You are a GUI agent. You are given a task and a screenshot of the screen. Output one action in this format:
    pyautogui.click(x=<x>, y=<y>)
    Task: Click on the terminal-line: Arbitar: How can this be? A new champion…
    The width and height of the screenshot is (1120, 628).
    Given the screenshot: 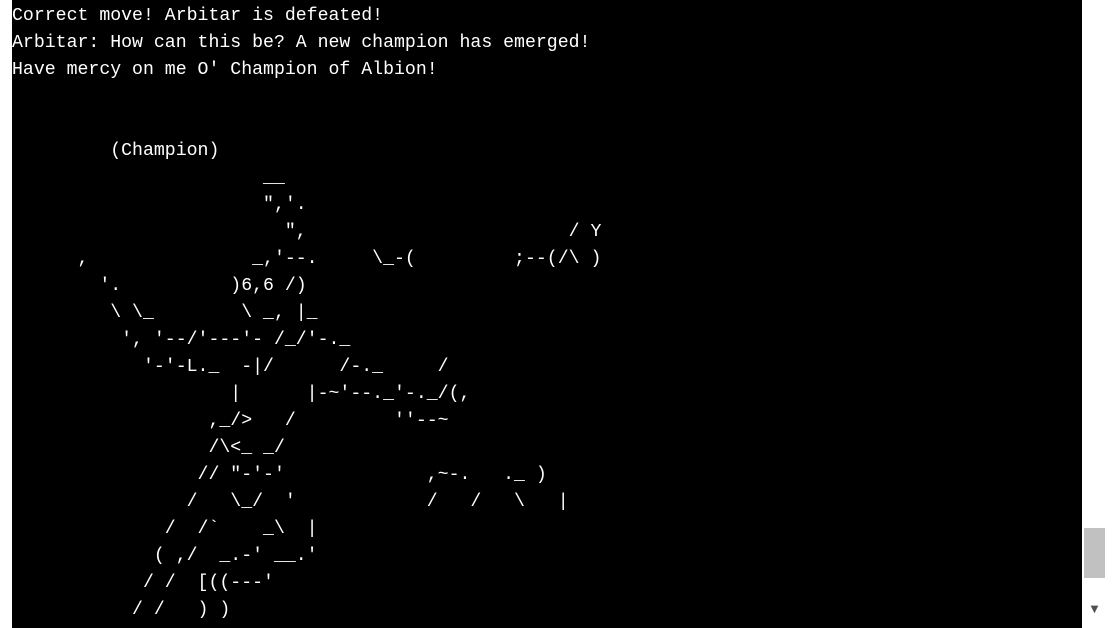 What is the action you would take?
    pyautogui.click(x=301, y=43)
    